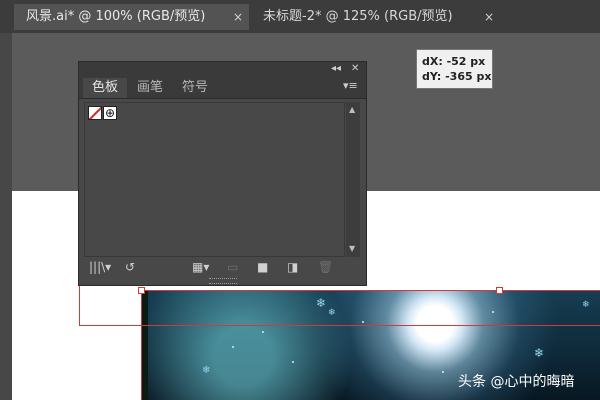 The image size is (600, 400). Describe the element at coordinates (195, 88) in the screenshot. I see `tab-symbols: 符号` at that location.